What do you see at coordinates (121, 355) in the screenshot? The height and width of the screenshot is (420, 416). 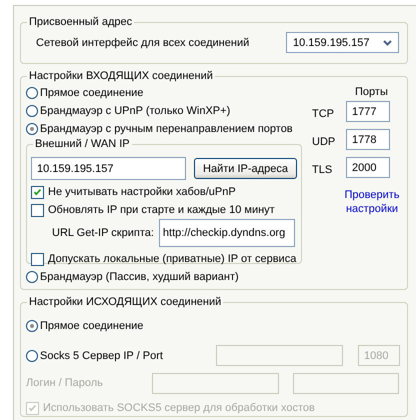 I see `radio-option: Socks 5 Сервер IP / Port` at bounding box center [121, 355].